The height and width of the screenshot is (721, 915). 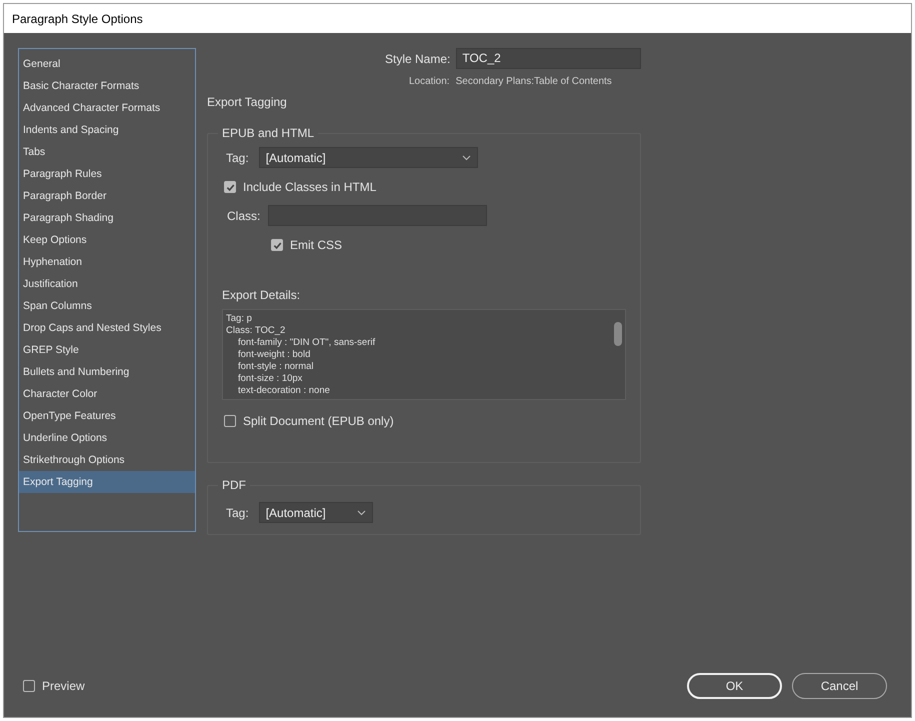 What do you see at coordinates (107, 196) in the screenshot?
I see `sidebar-item: Paragraph Border` at bounding box center [107, 196].